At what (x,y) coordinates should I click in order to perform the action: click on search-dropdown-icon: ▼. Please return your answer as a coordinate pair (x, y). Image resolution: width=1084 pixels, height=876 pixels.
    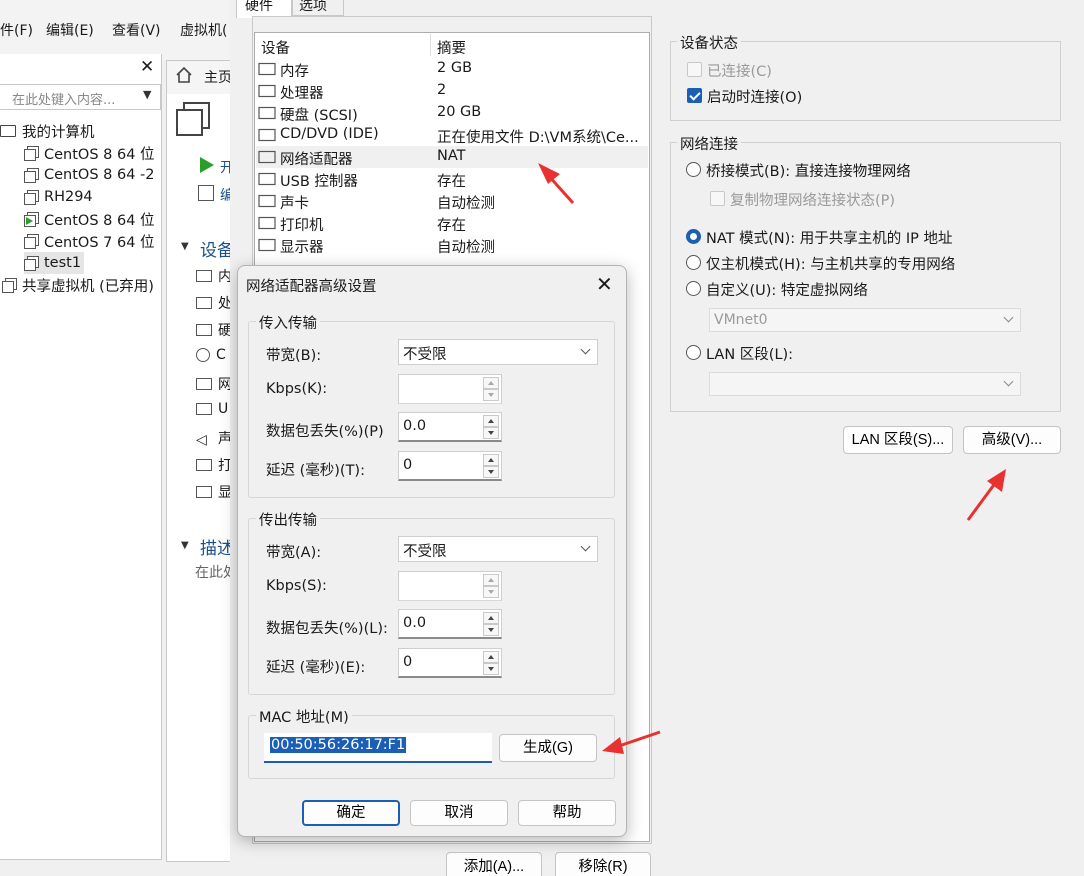
    Looking at the image, I should click on (147, 94).